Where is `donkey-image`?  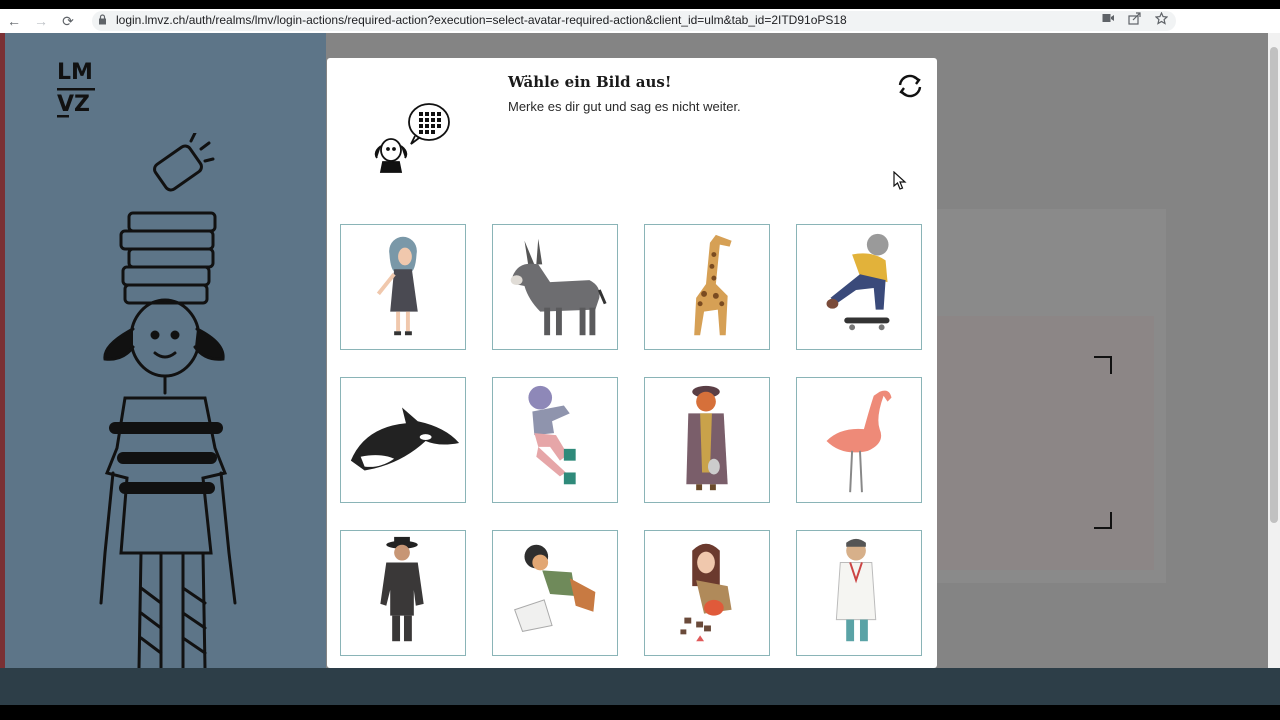
donkey-image is located at coordinates (558, 287).